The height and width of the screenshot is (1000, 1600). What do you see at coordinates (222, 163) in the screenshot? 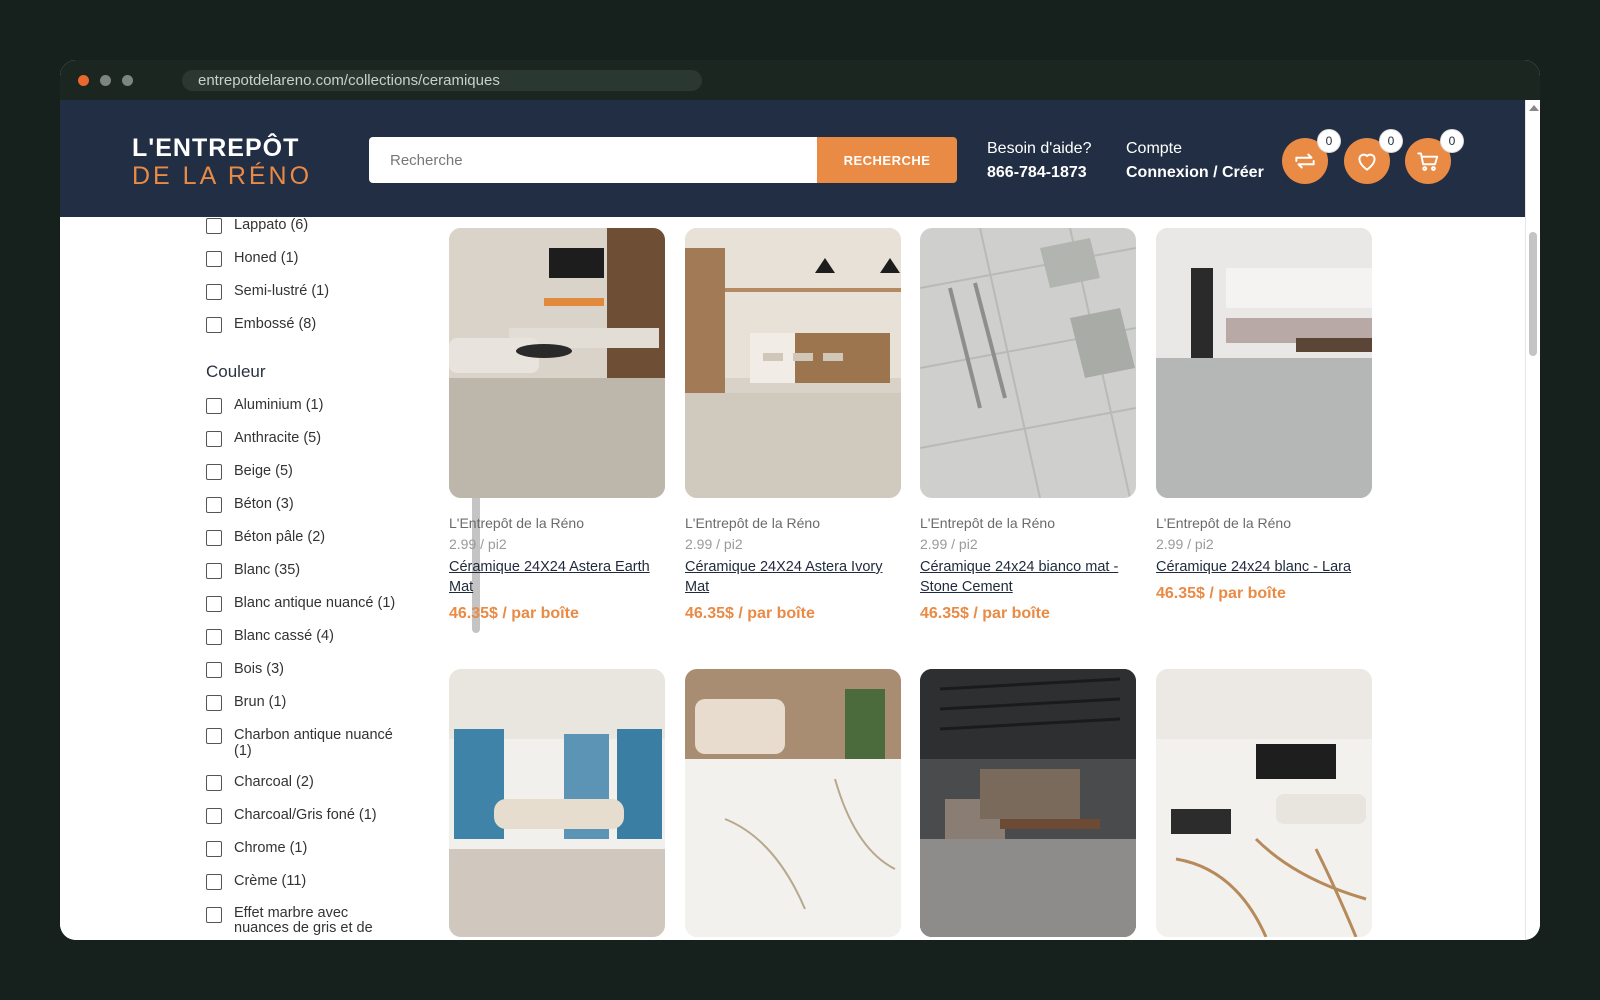
I see `site-logo: L'ENTREPÔT DE LA RÉNO` at bounding box center [222, 163].